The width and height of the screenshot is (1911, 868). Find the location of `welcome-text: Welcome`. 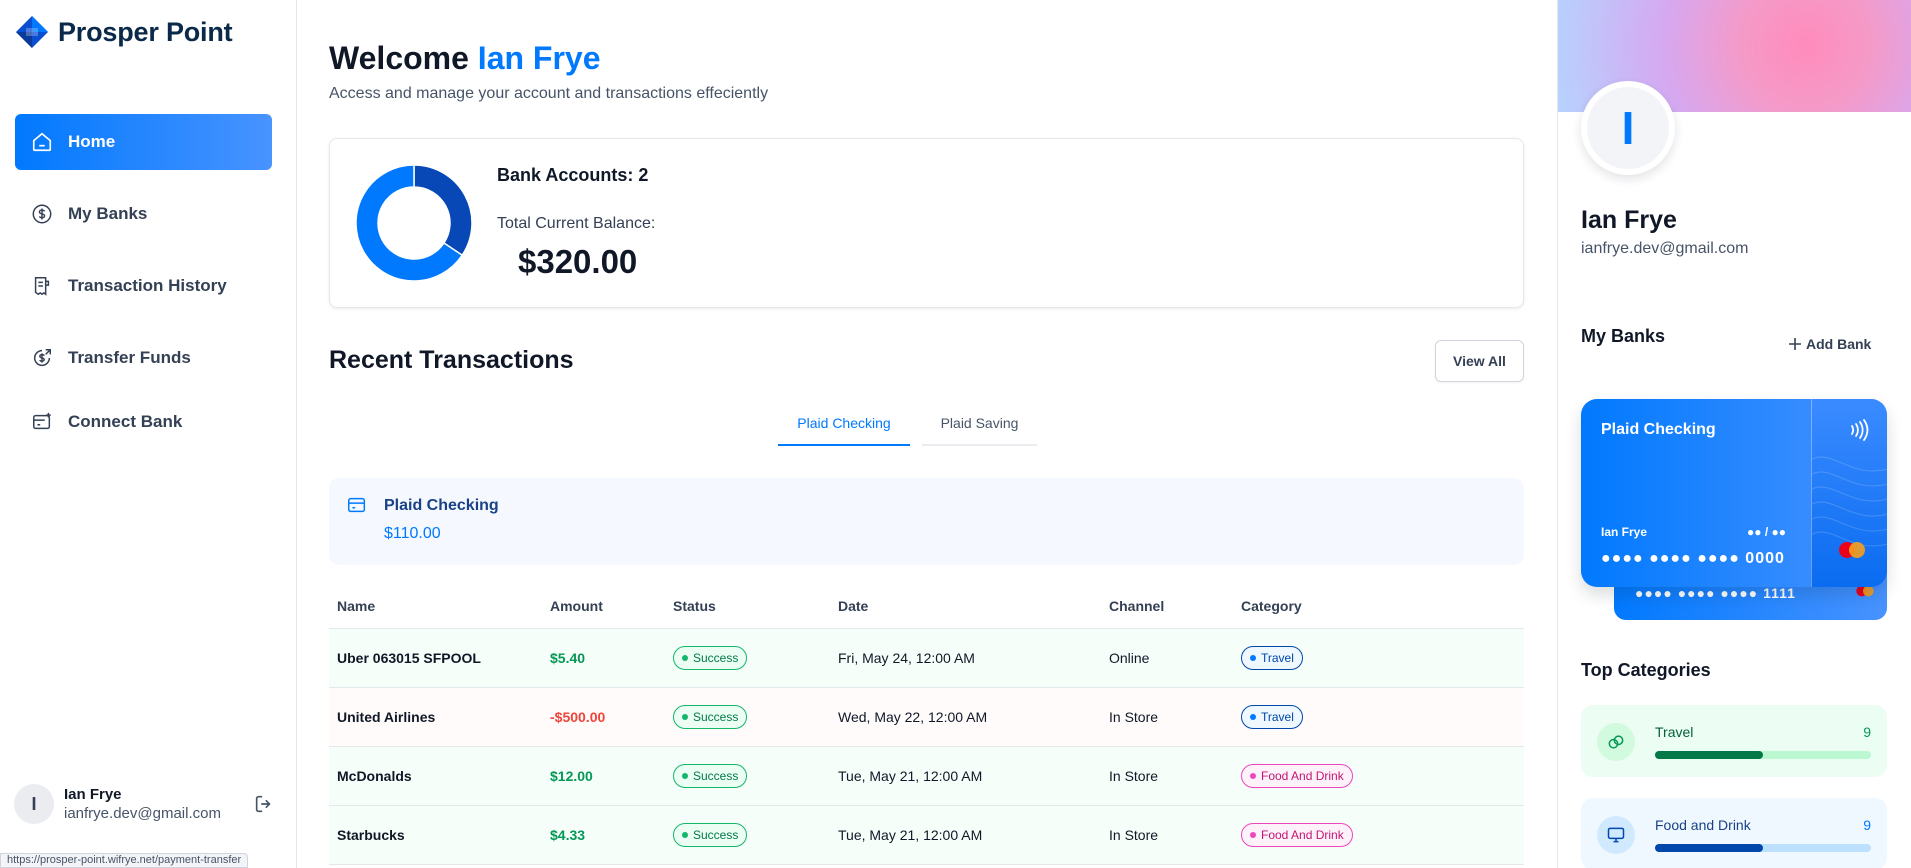

welcome-text: Welcome is located at coordinates (399, 58).